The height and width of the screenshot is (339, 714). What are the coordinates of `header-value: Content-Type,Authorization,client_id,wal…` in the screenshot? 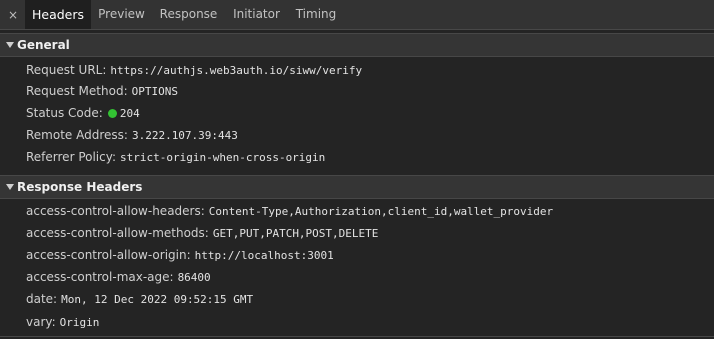 It's located at (381, 211).